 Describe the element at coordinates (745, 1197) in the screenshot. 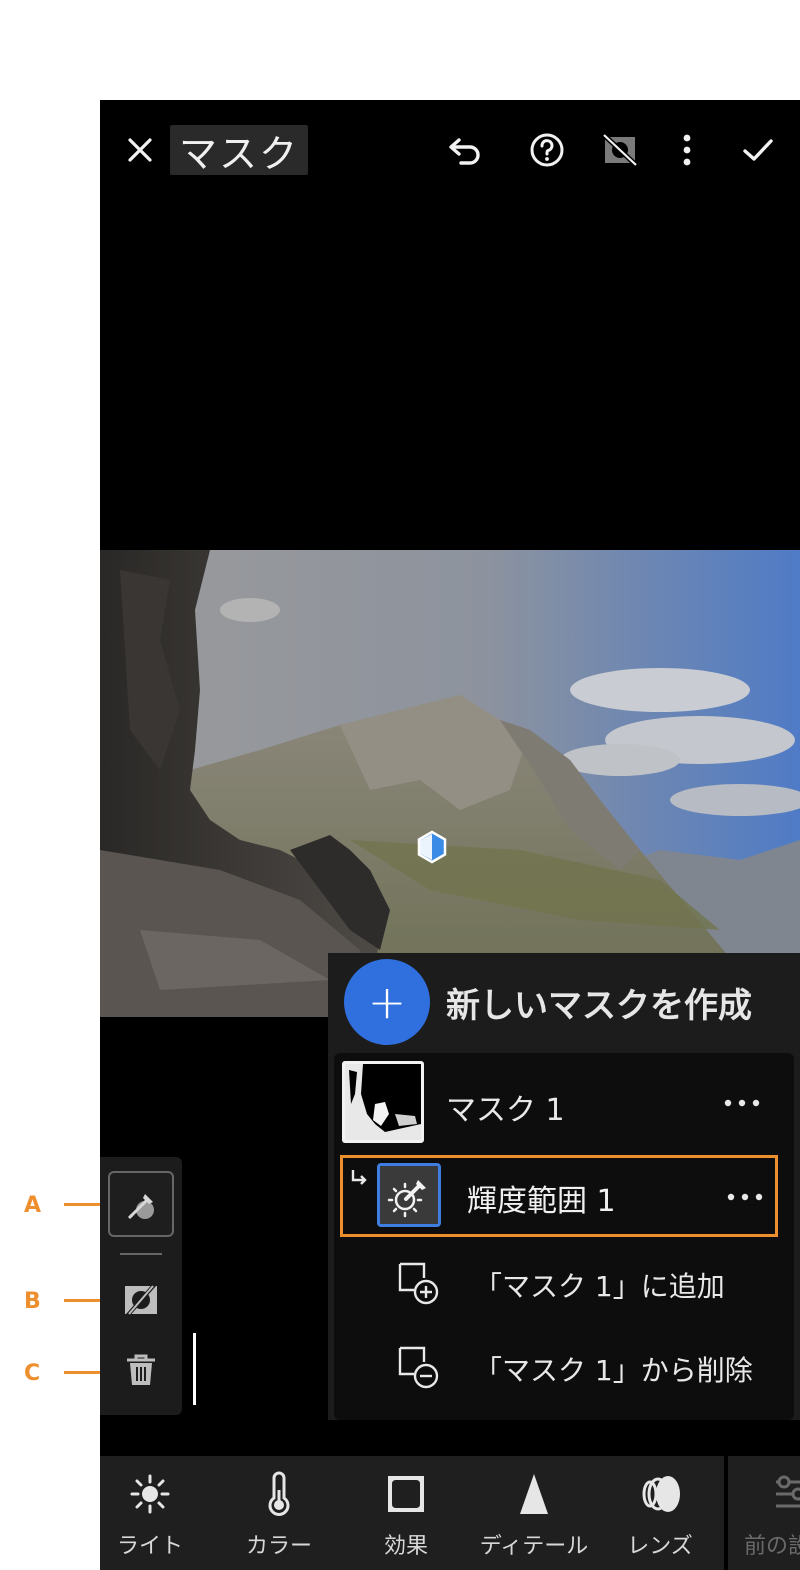

I see `luminance-more-icon` at that location.